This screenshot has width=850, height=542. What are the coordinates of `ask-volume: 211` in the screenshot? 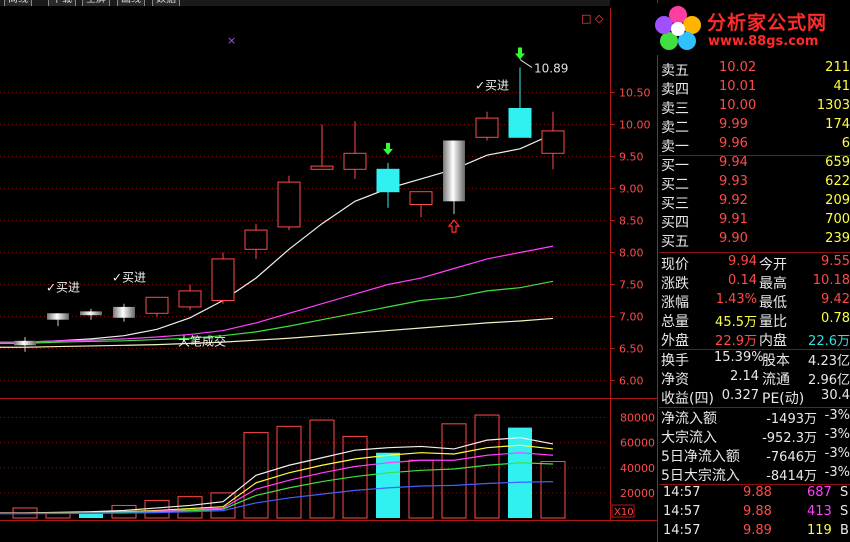 It's located at (837, 67).